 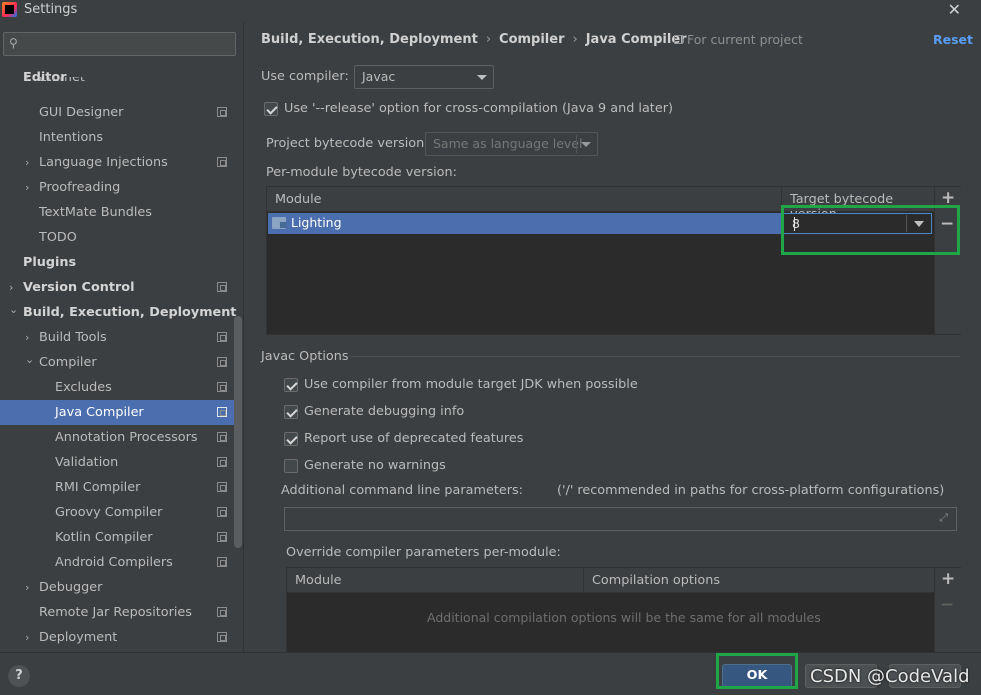 I want to click on use-compiler-select: Javac, so click(x=424, y=77).